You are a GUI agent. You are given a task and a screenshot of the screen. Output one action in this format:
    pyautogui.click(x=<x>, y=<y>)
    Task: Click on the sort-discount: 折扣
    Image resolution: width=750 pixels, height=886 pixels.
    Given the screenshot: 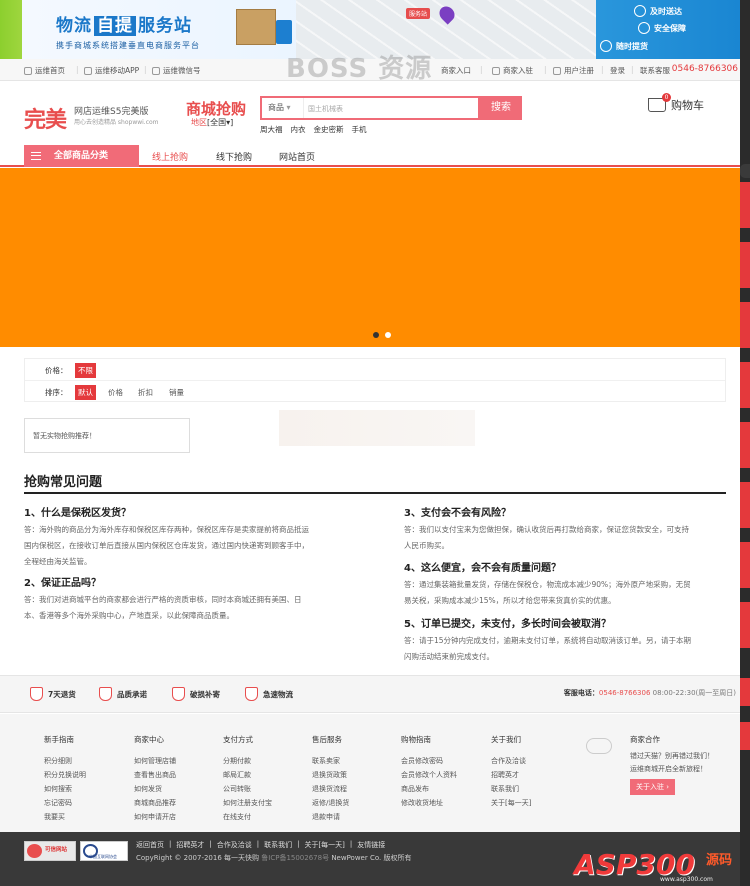 What is the action you would take?
    pyautogui.click(x=145, y=392)
    